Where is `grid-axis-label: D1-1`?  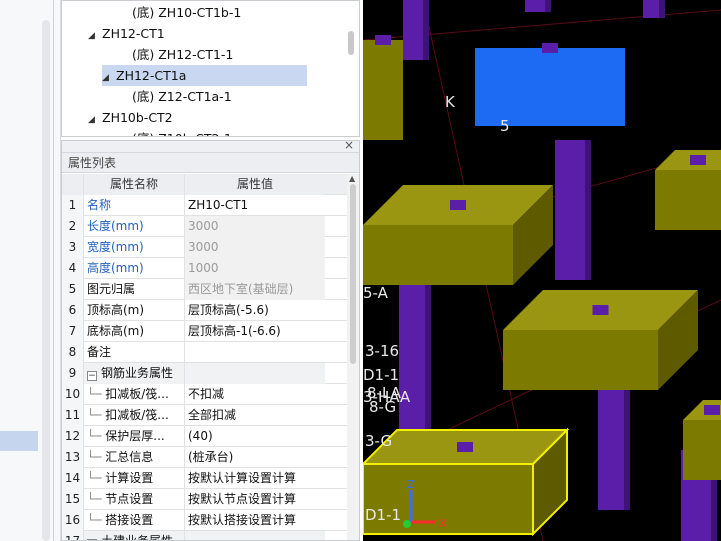
grid-axis-label: D1-1 is located at coordinates (383, 515).